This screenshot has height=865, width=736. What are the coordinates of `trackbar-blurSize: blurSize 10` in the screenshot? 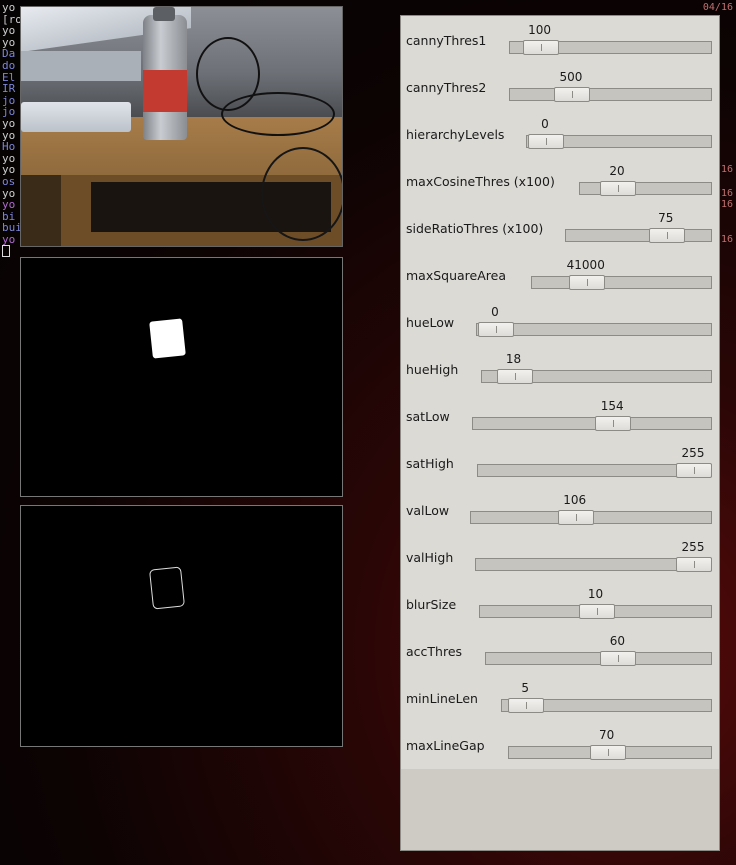 It's located at (560, 603).